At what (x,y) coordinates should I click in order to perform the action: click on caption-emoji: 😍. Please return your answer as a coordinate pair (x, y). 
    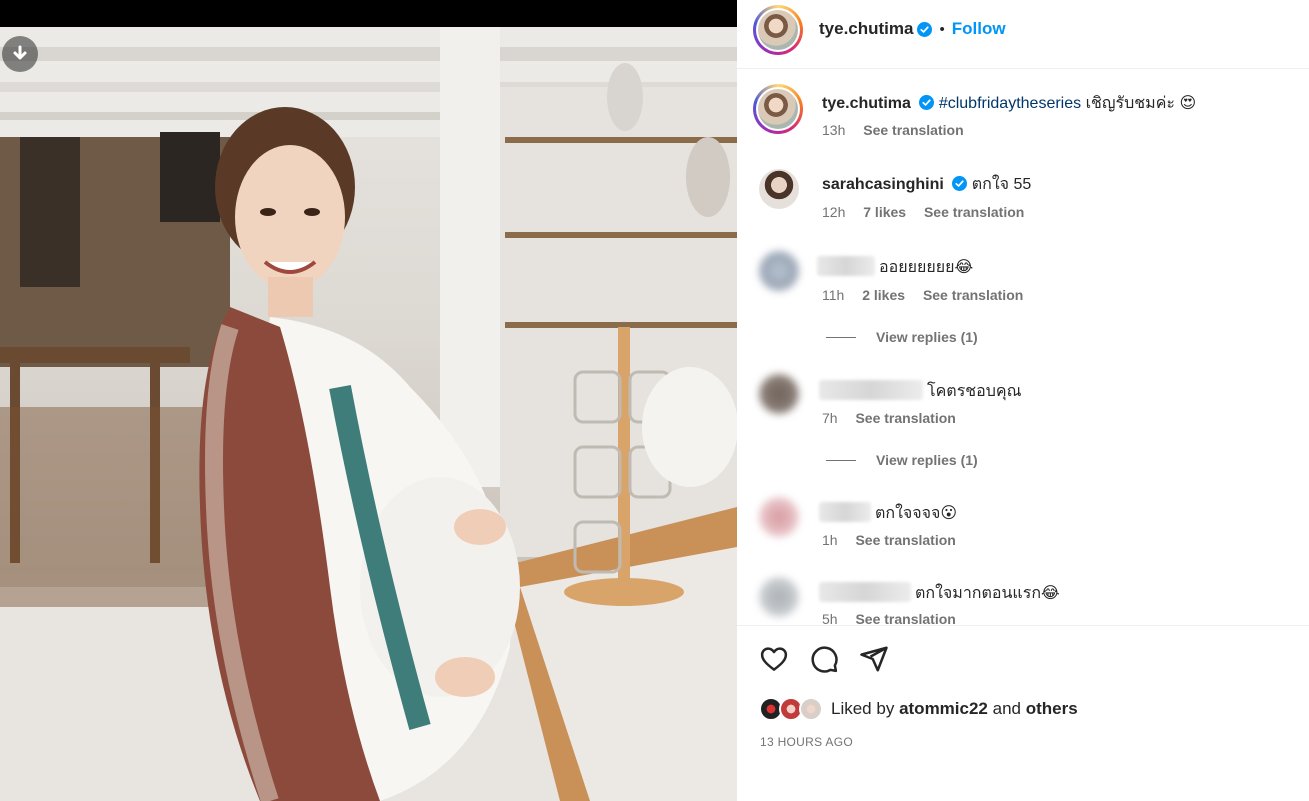
    Looking at the image, I should click on (1188, 103).